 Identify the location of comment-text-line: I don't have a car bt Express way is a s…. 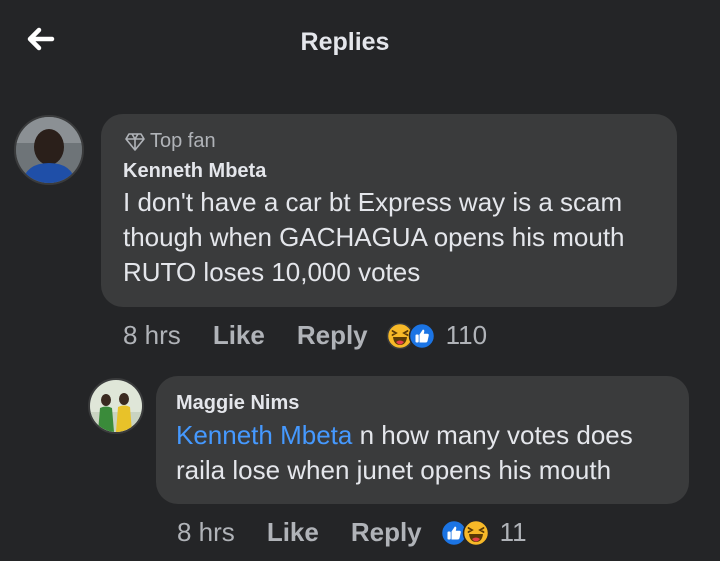
(373, 202).